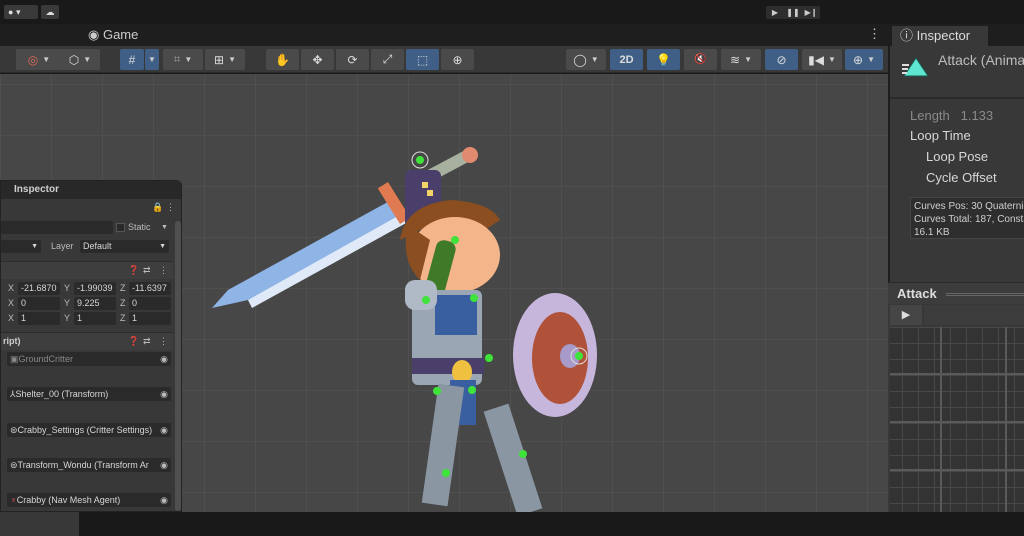  Describe the element at coordinates (456, 315) in the screenshot. I see `tunic` at that location.